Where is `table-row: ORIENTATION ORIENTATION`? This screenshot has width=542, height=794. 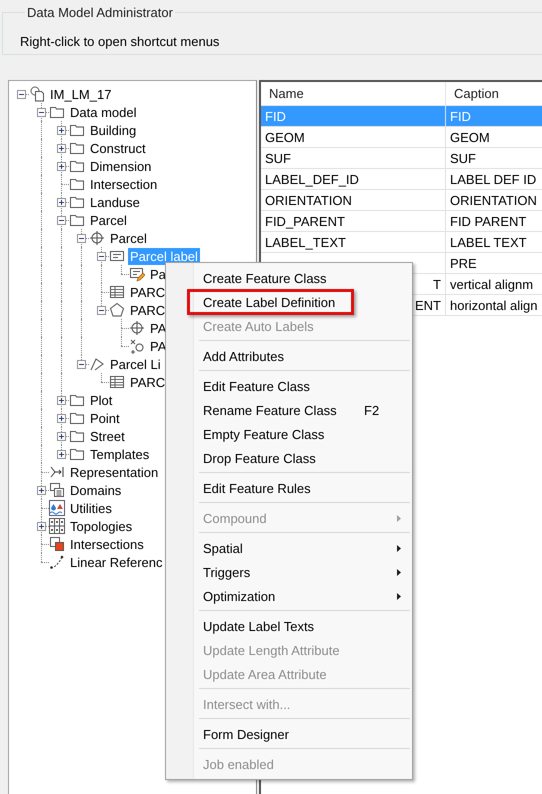 table-row: ORIENTATION ORIENTATION is located at coordinates (401, 200).